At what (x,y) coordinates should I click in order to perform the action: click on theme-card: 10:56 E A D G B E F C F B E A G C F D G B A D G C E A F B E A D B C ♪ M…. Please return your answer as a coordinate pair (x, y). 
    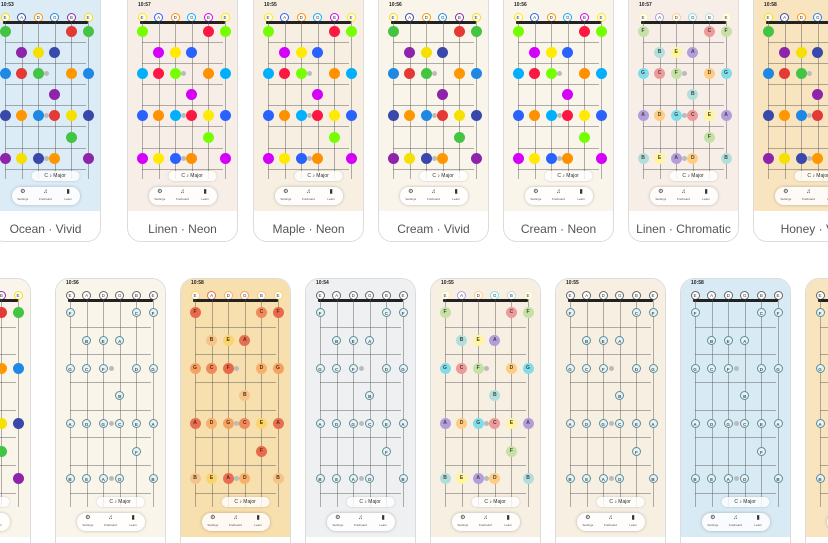
    Looking at the image, I should click on (110, 410).